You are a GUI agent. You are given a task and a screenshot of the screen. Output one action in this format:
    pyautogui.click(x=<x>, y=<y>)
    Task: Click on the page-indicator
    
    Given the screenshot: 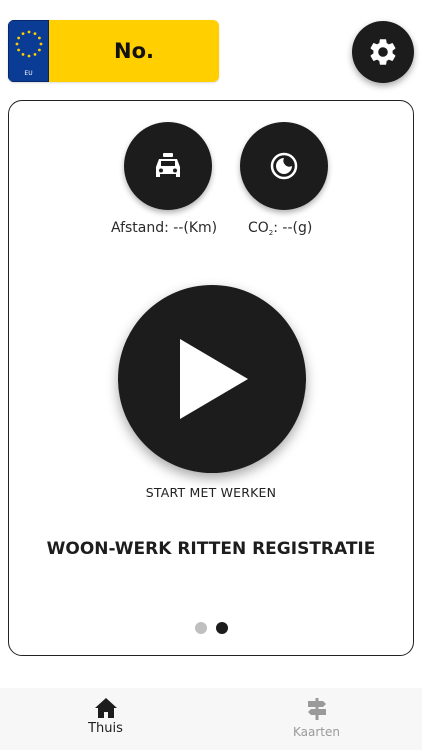 What is the action you would take?
    pyautogui.click(x=211, y=628)
    